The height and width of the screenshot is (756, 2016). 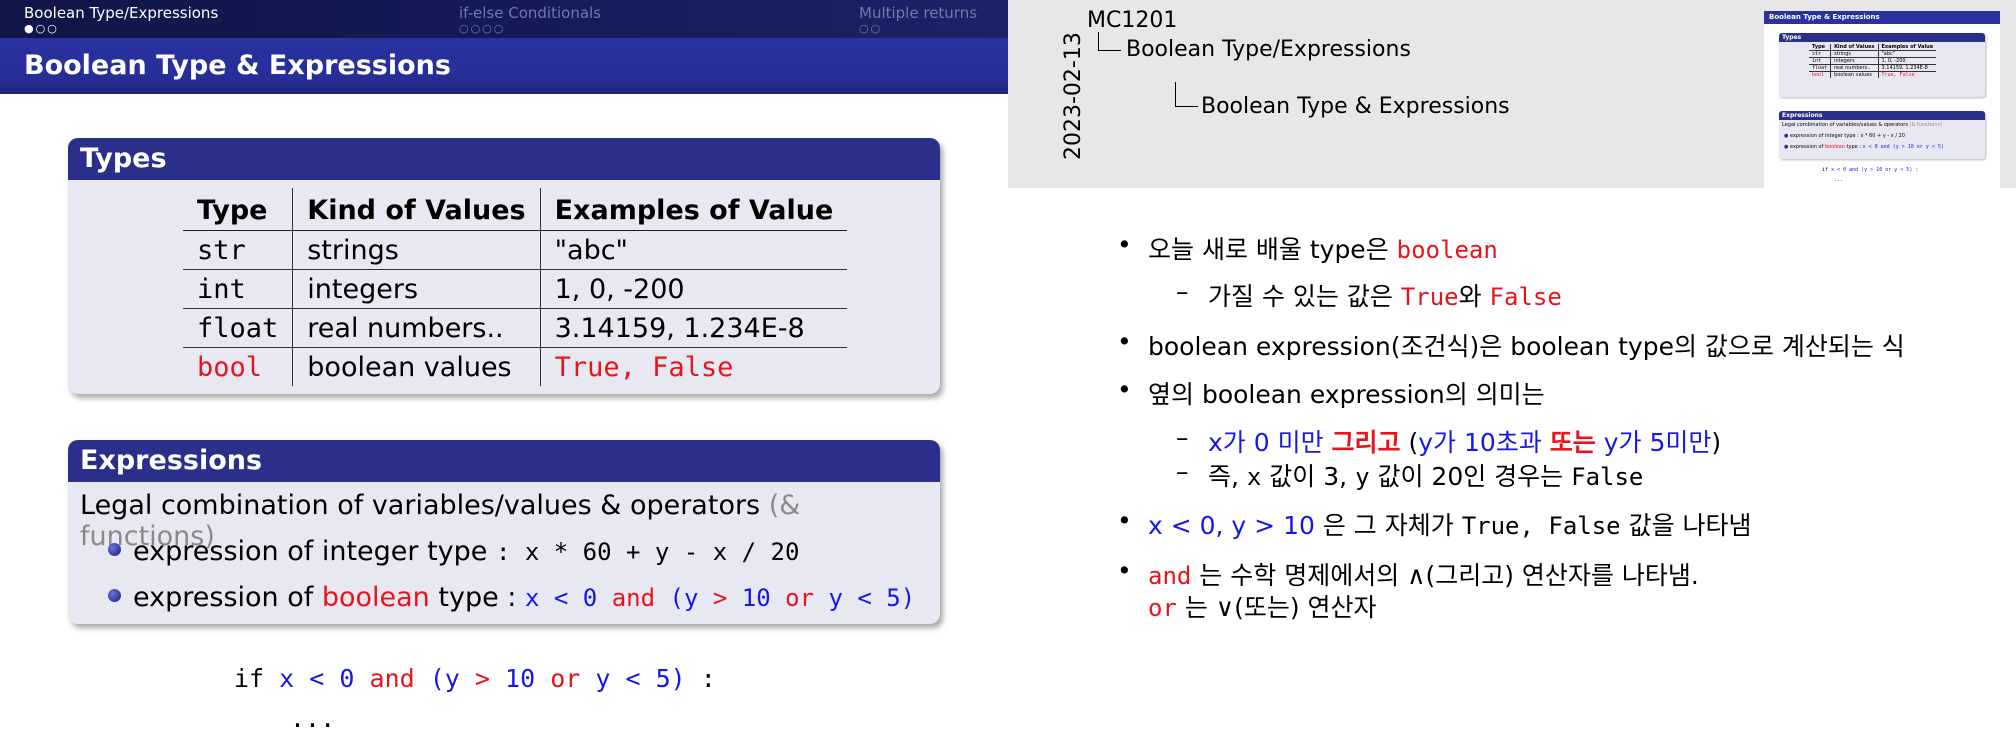 I want to click on thumbnail-cell: integers, so click(x=1854, y=61).